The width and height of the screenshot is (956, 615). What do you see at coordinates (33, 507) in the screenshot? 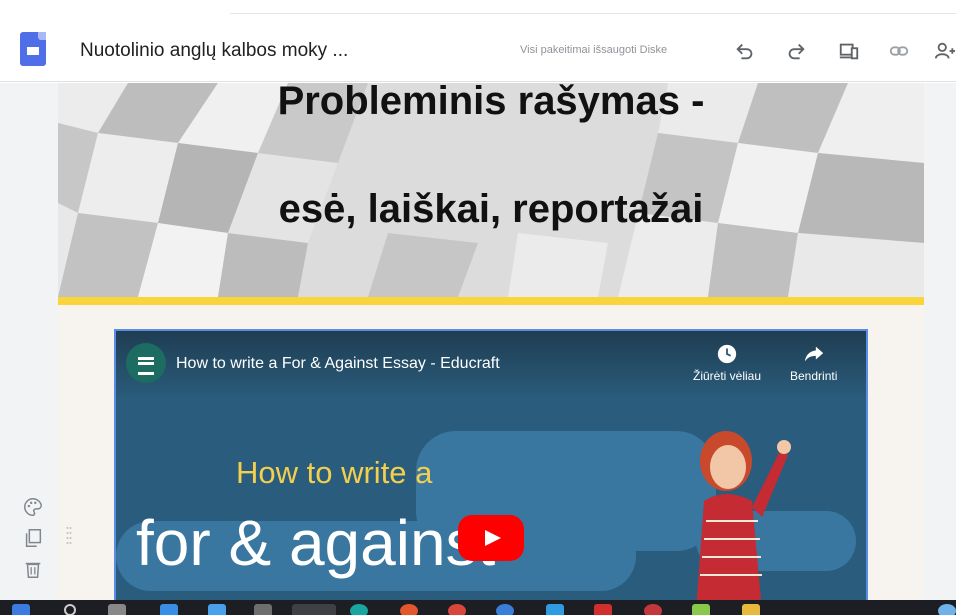
I see `palette-icon` at bounding box center [33, 507].